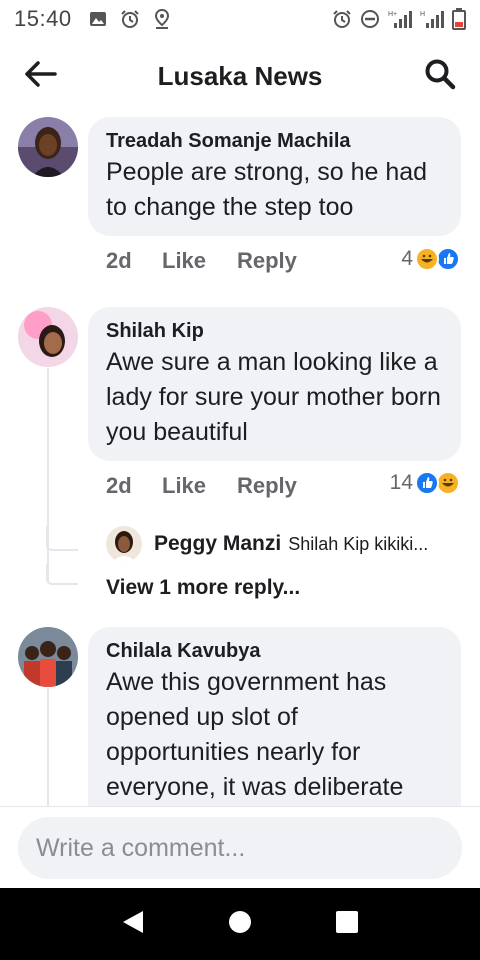  Describe the element at coordinates (217, 544) in the screenshot. I see `reply-author: Peggy Manzi` at that location.